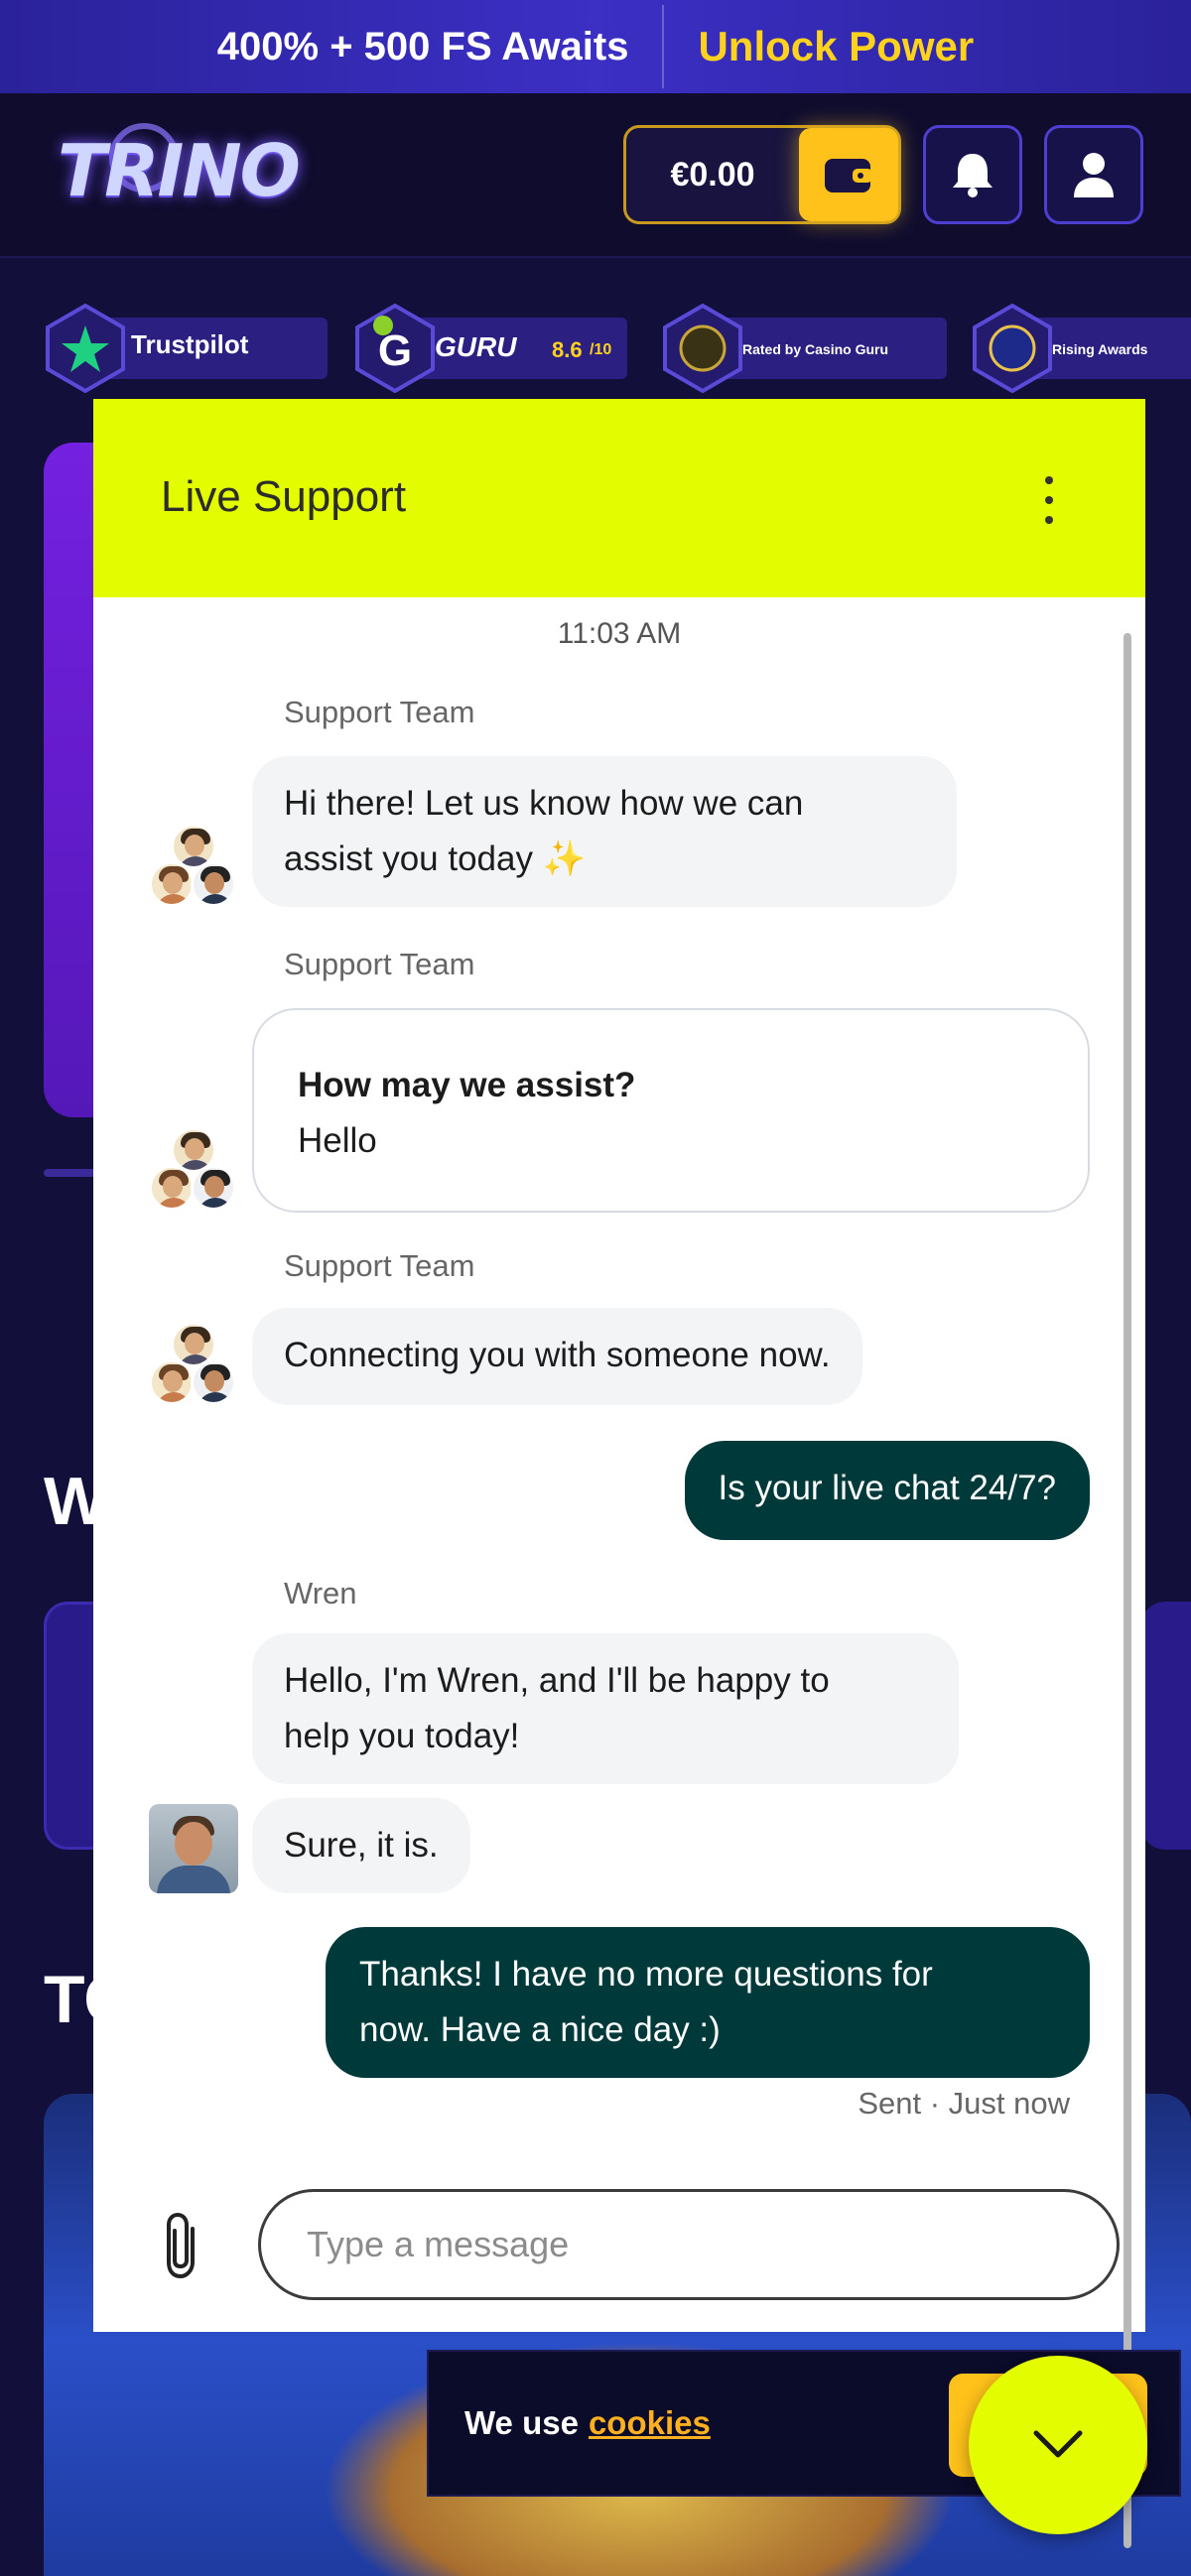  What do you see at coordinates (619, 634) in the screenshot?
I see `chat-timestamp: 11:03 AM` at bounding box center [619, 634].